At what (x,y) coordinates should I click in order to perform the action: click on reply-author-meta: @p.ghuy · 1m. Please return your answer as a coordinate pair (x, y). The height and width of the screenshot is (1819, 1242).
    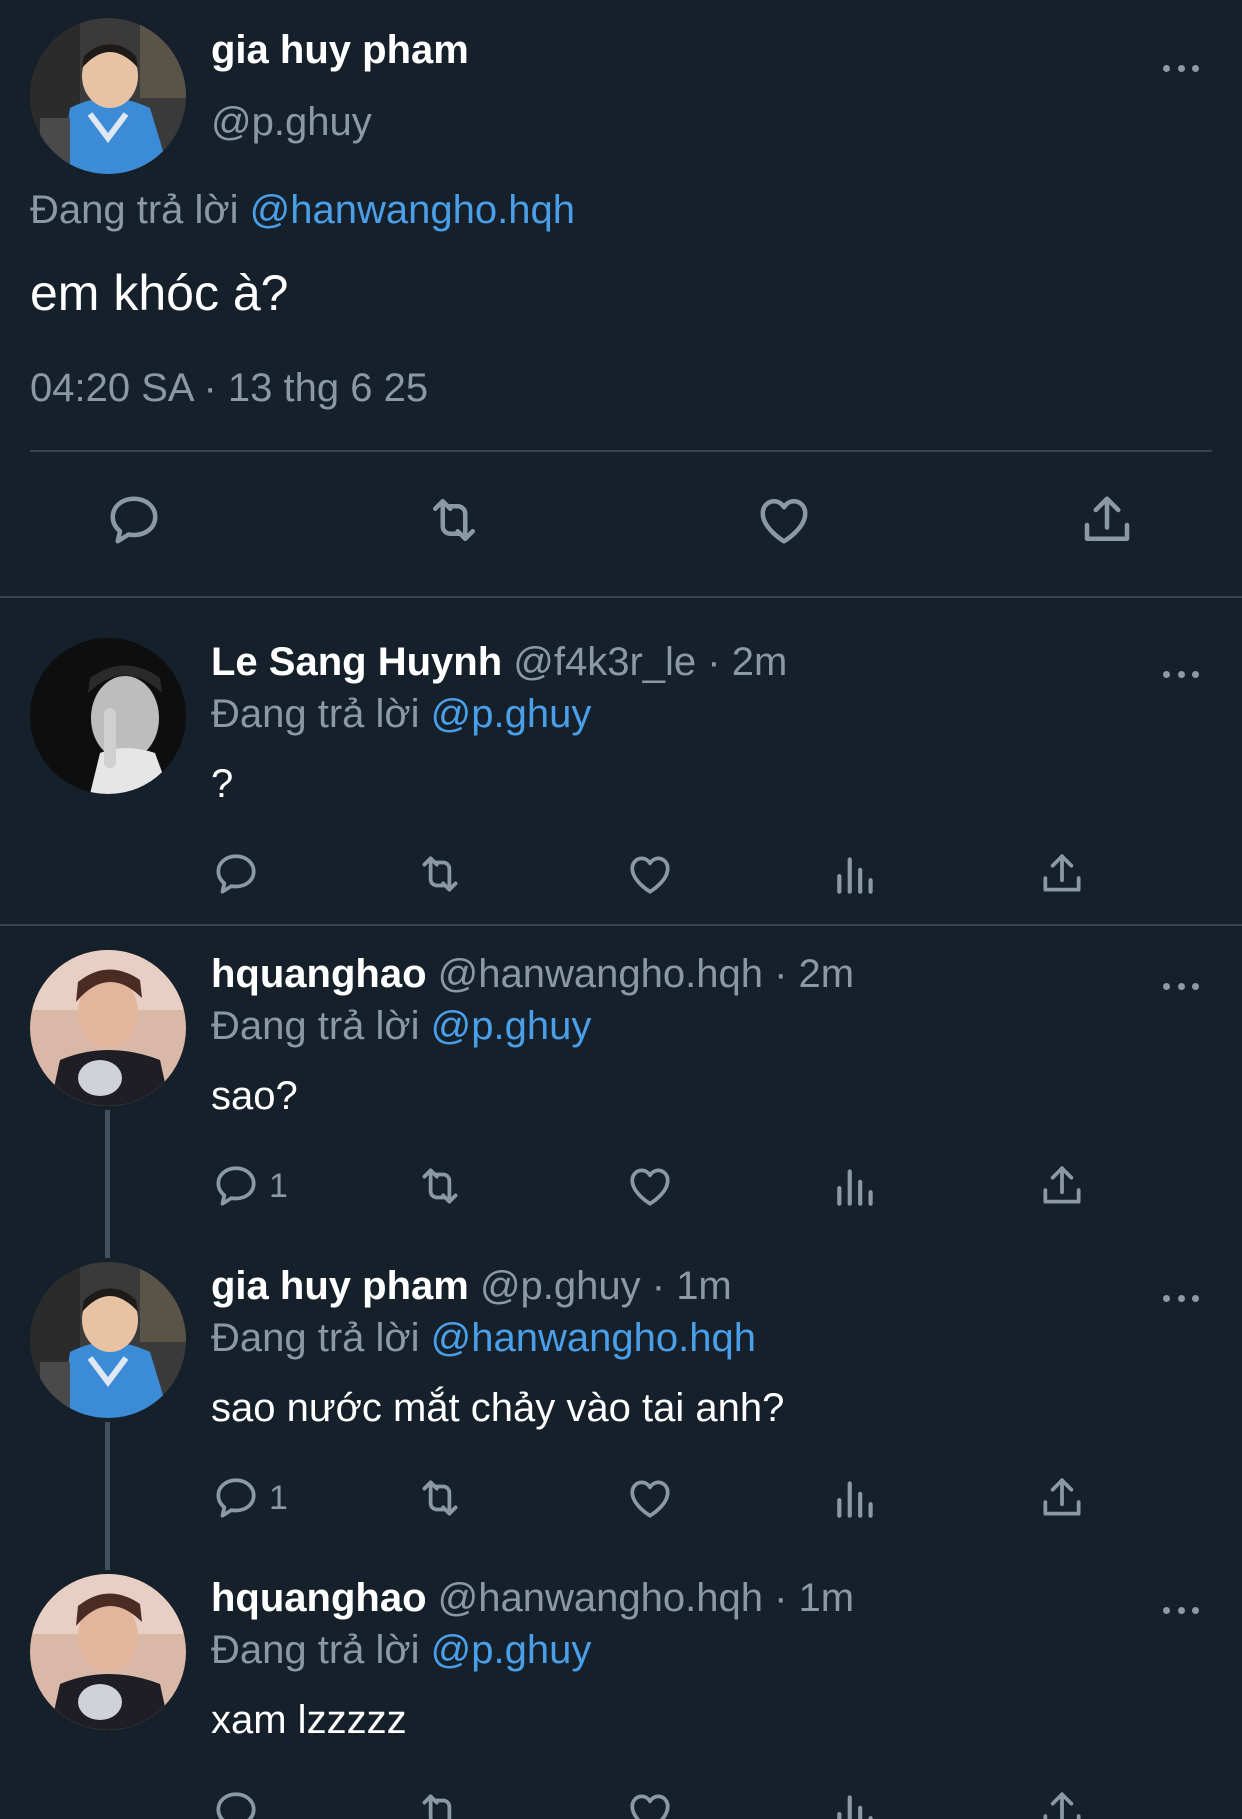
    Looking at the image, I should click on (606, 1286).